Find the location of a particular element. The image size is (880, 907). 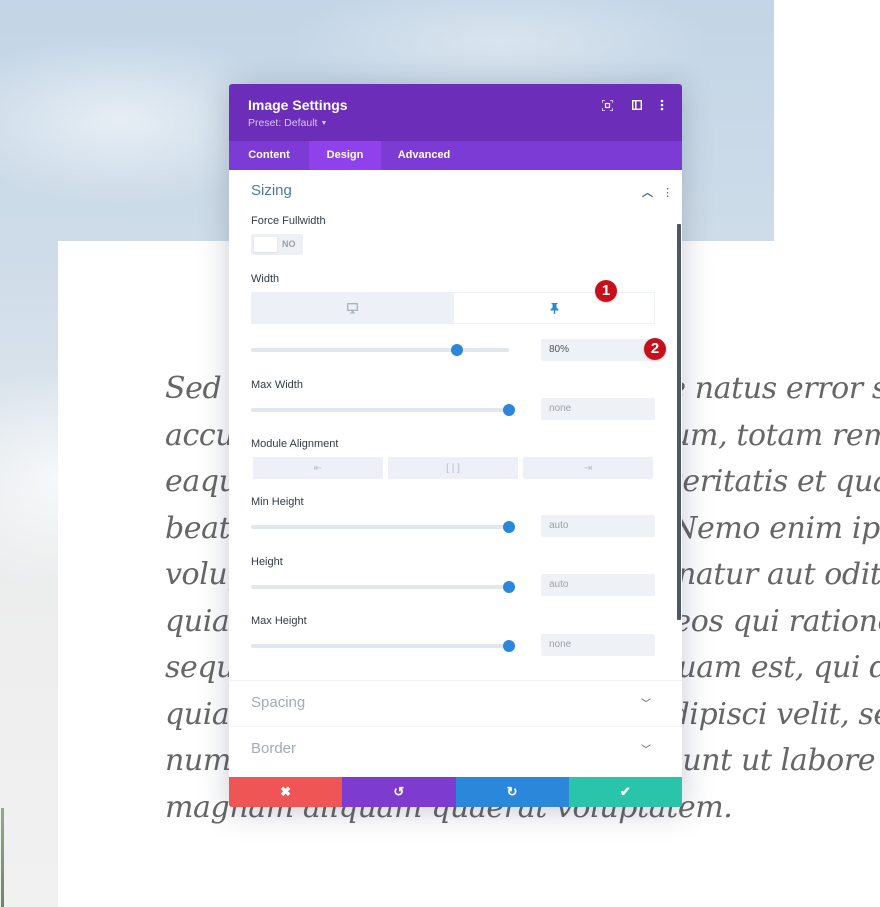

grass-blade is located at coordinates (2, 857).